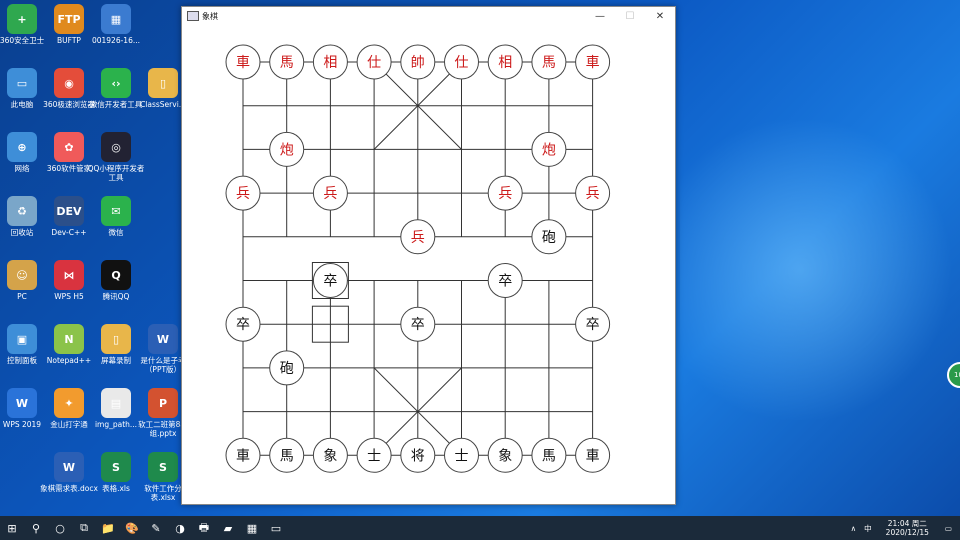 Image resolution: width=960 pixels, height=540 pixels. I want to click on desktop-icon-image: ▯, so click(116, 339).